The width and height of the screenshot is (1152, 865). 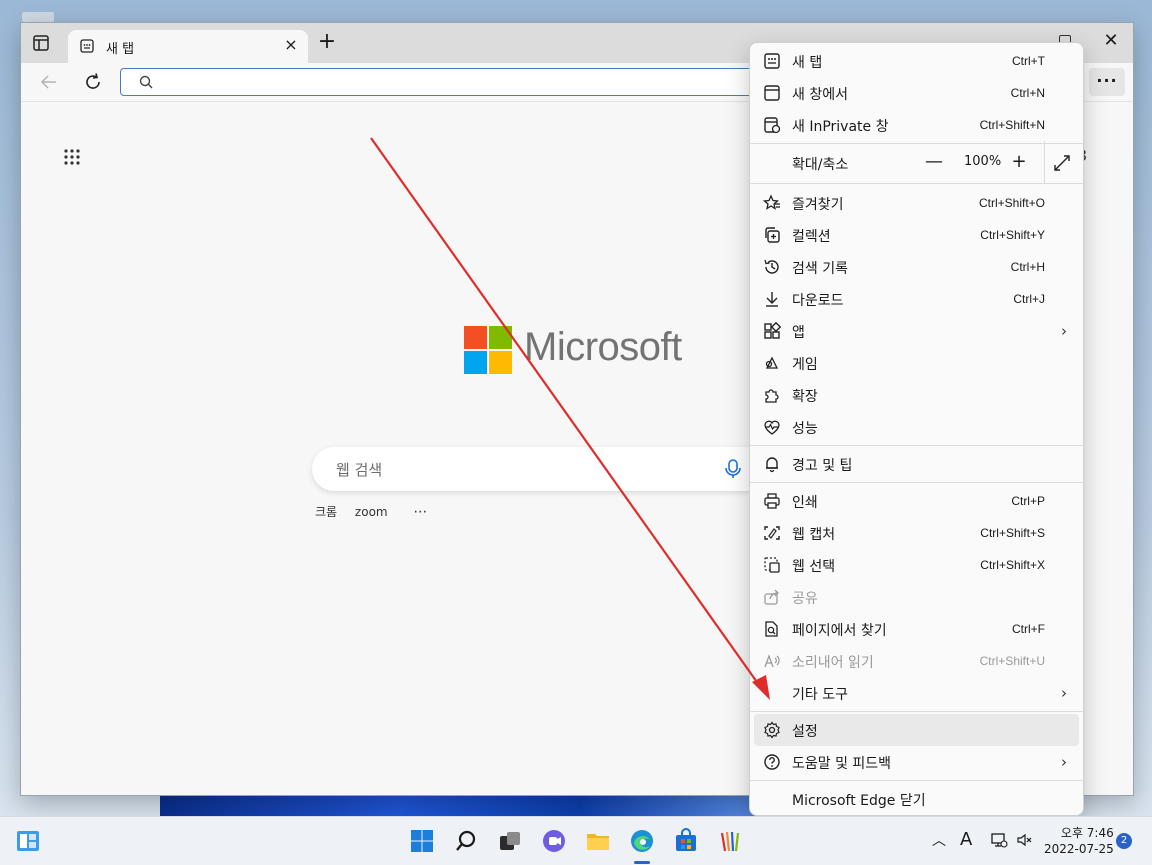 What do you see at coordinates (772, 396) in the screenshot?
I see `extensions-icon` at bounding box center [772, 396].